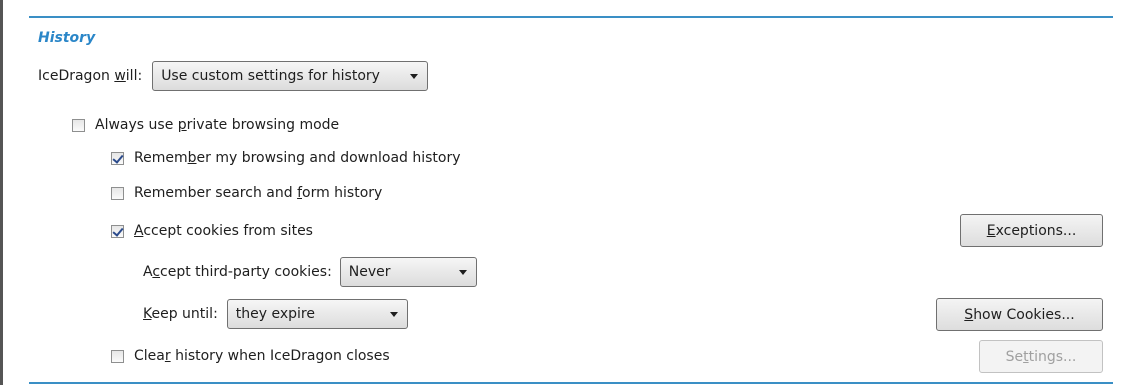 The image size is (1135, 385). I want to click on accept-cookies-checkbox, so click(117, 231).